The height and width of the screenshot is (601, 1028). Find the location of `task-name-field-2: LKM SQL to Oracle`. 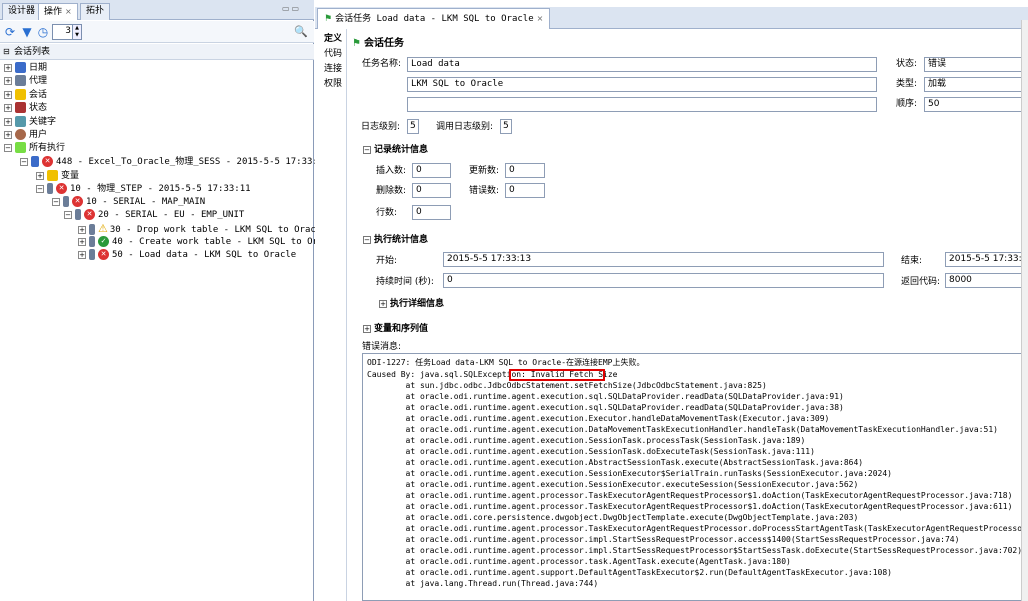

task-name-field-2: LKM SQL to Oracle is located at coordinates (642, 84).